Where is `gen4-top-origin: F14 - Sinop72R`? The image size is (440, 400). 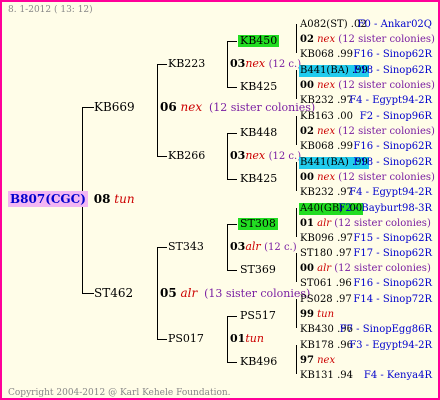
gen4-top-origin: F14 - Sinop72R is located at coordinates (392, 299).